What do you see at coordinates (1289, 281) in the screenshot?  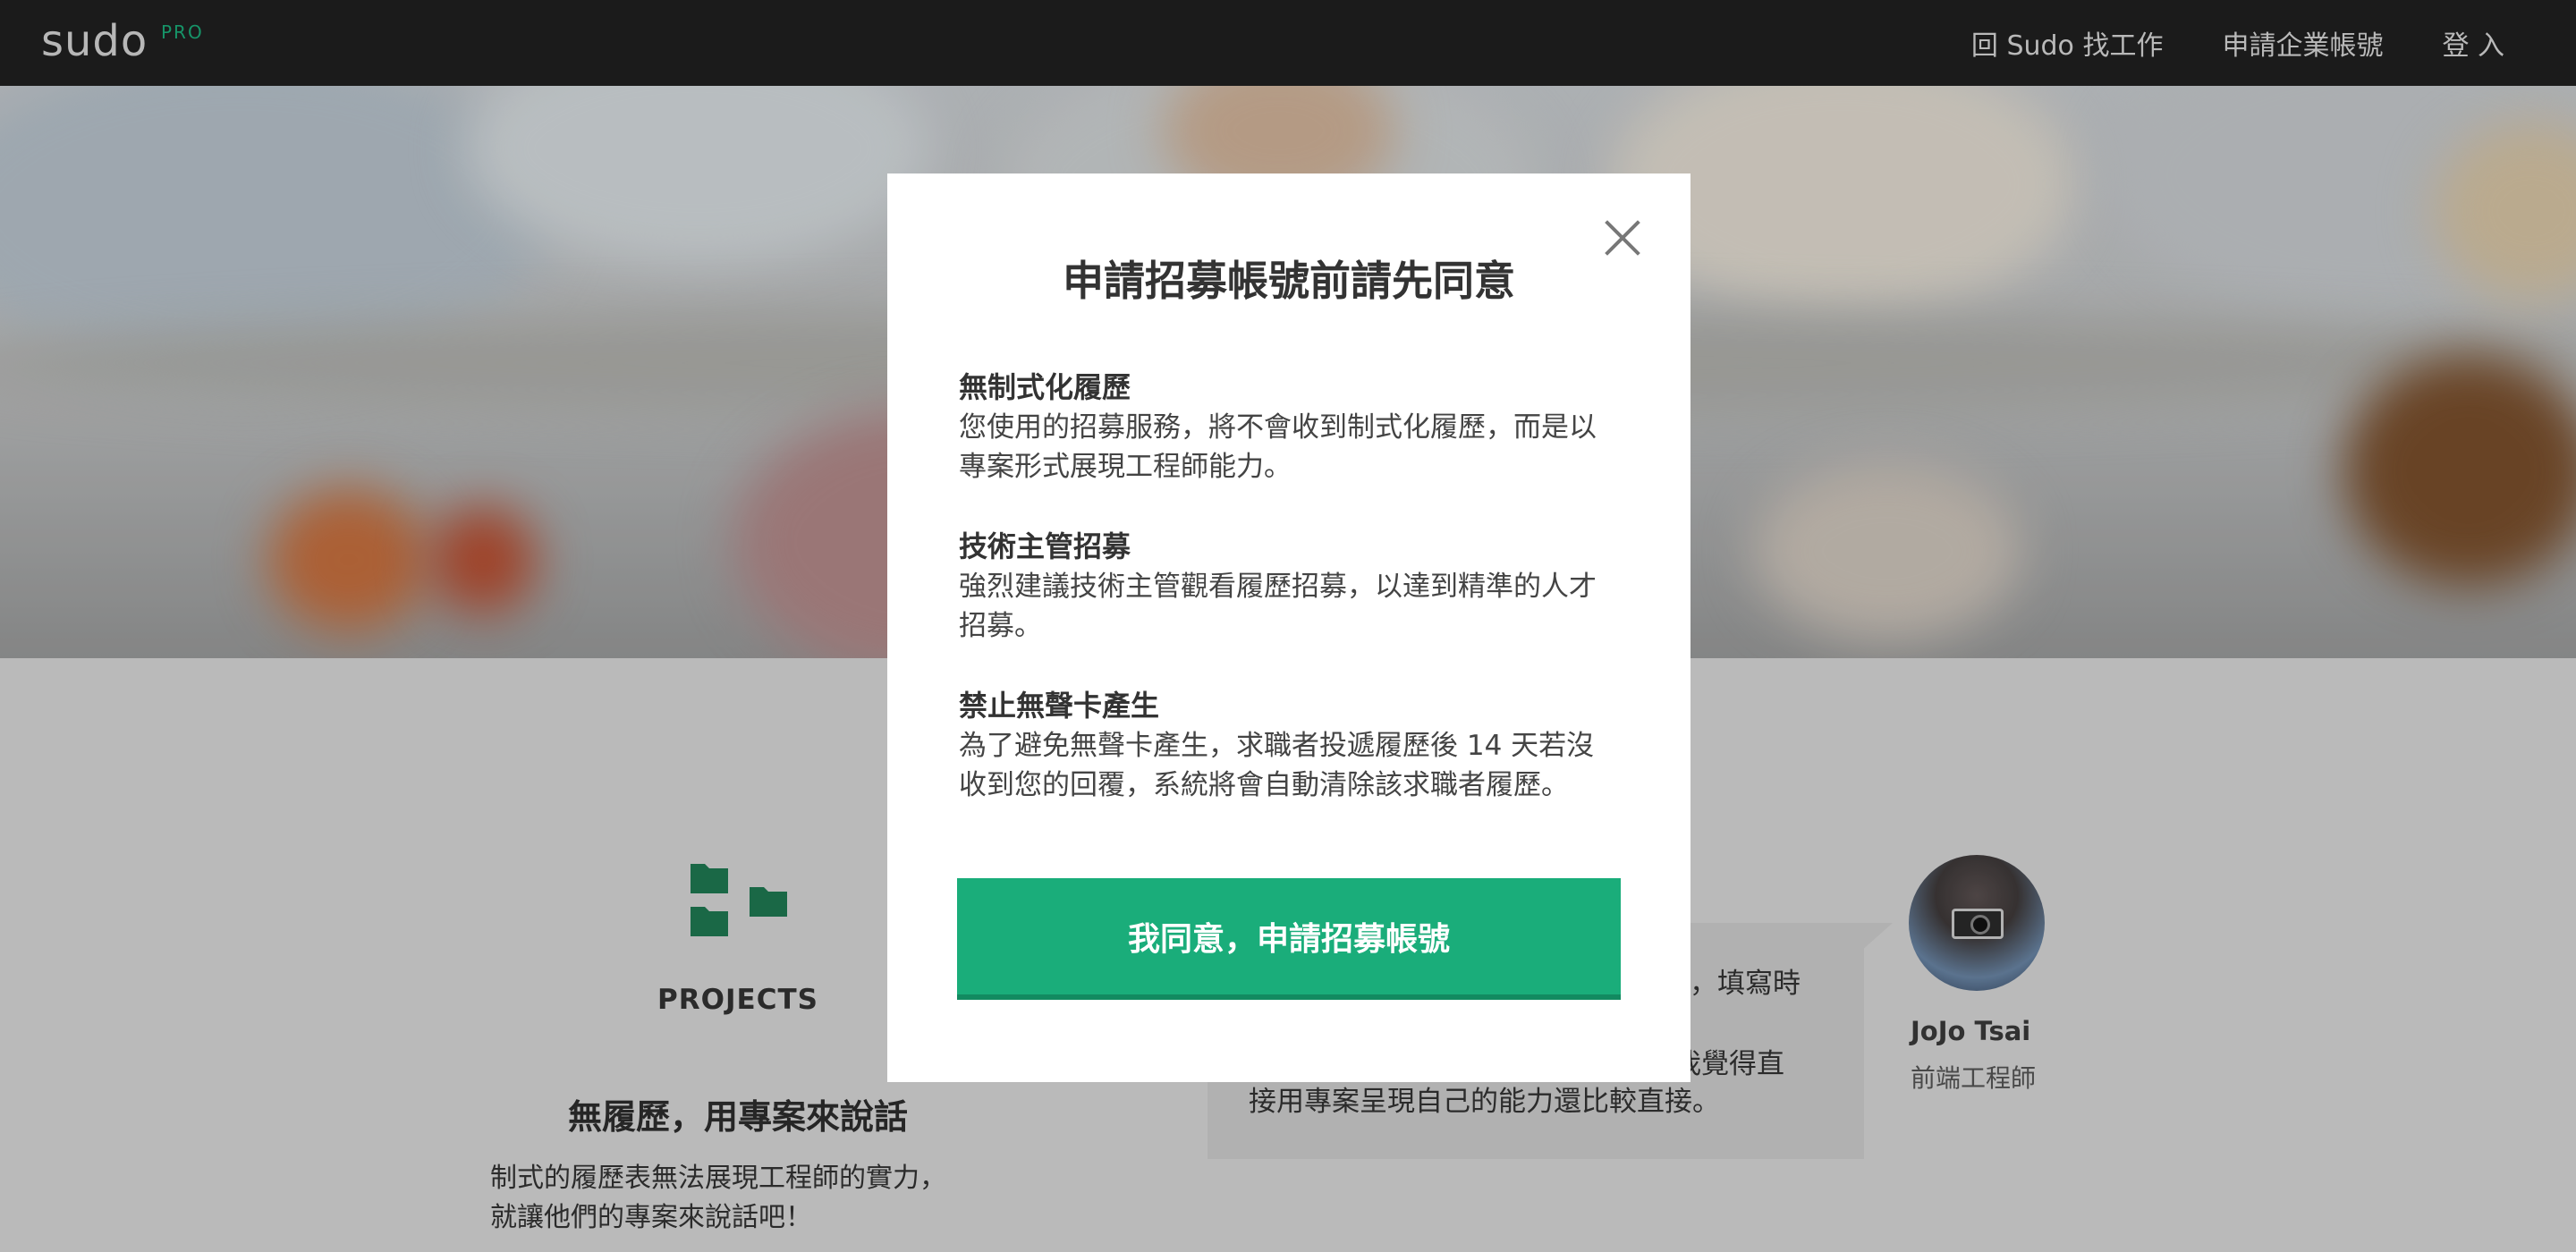 I see `modal-title: 申請招募帳號前請先同意` at bounding box center [1289, 281].